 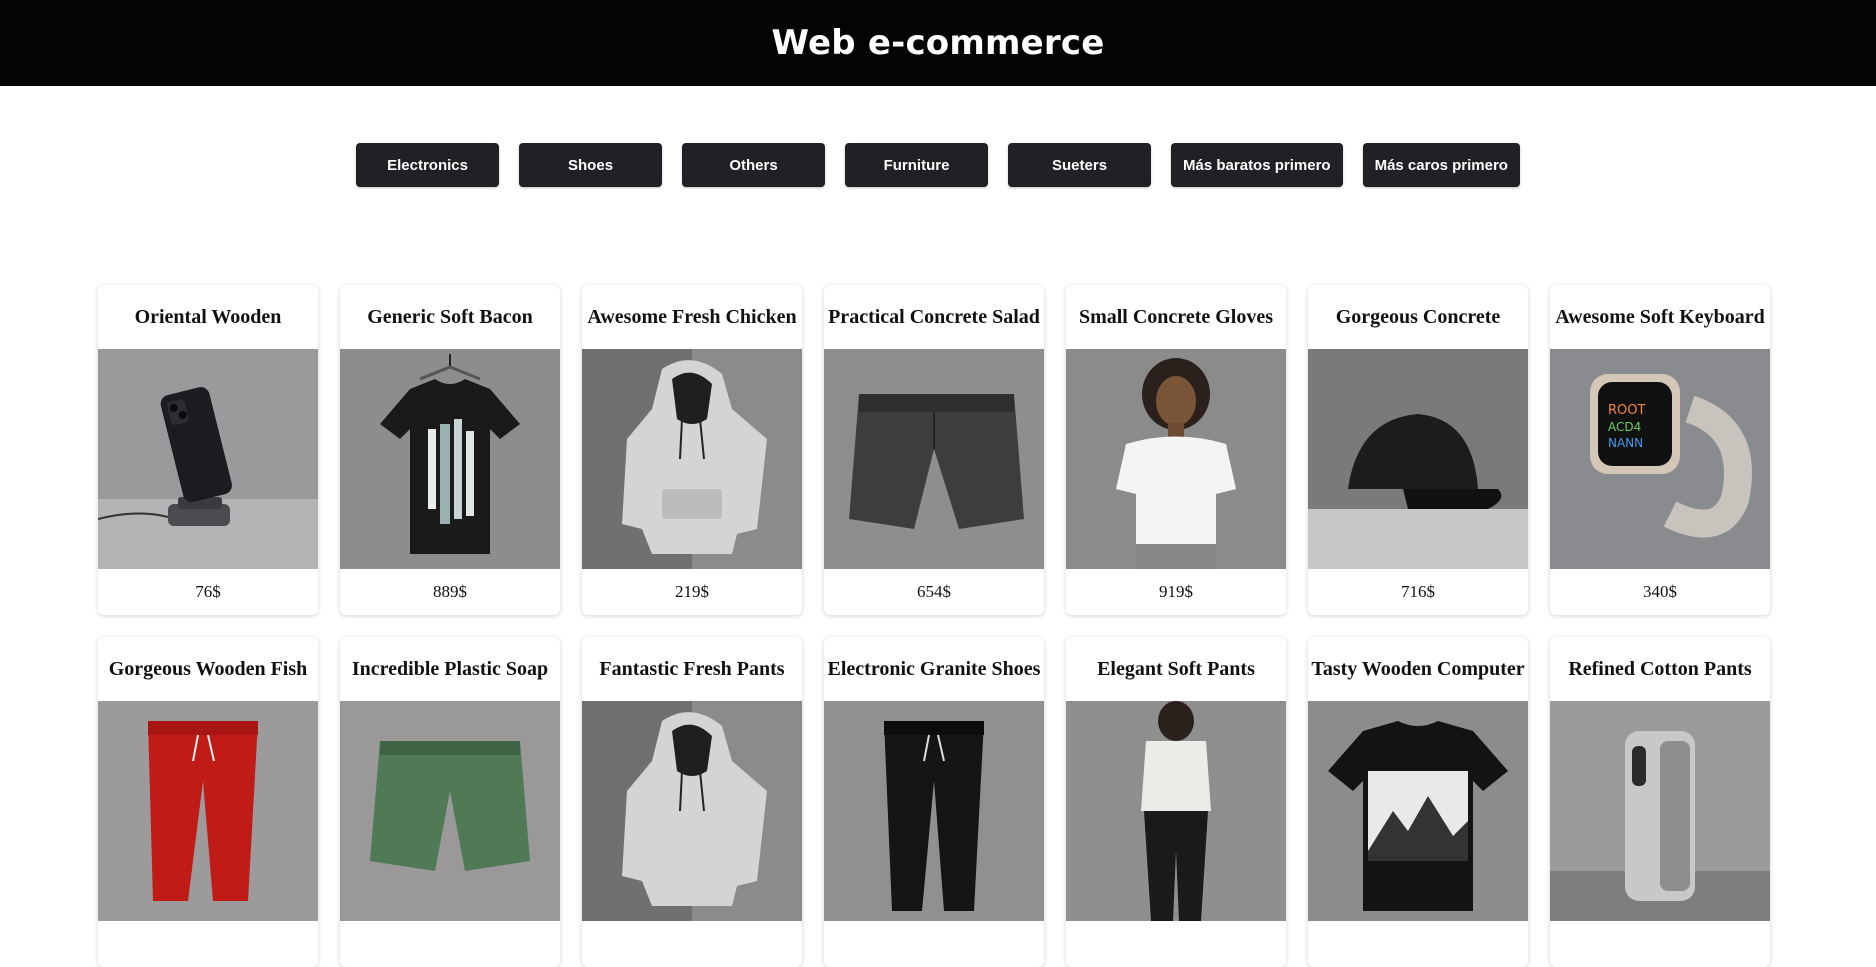 I want to click on product-card: Incredible Plastic Soap, so click(x=450, y=802).